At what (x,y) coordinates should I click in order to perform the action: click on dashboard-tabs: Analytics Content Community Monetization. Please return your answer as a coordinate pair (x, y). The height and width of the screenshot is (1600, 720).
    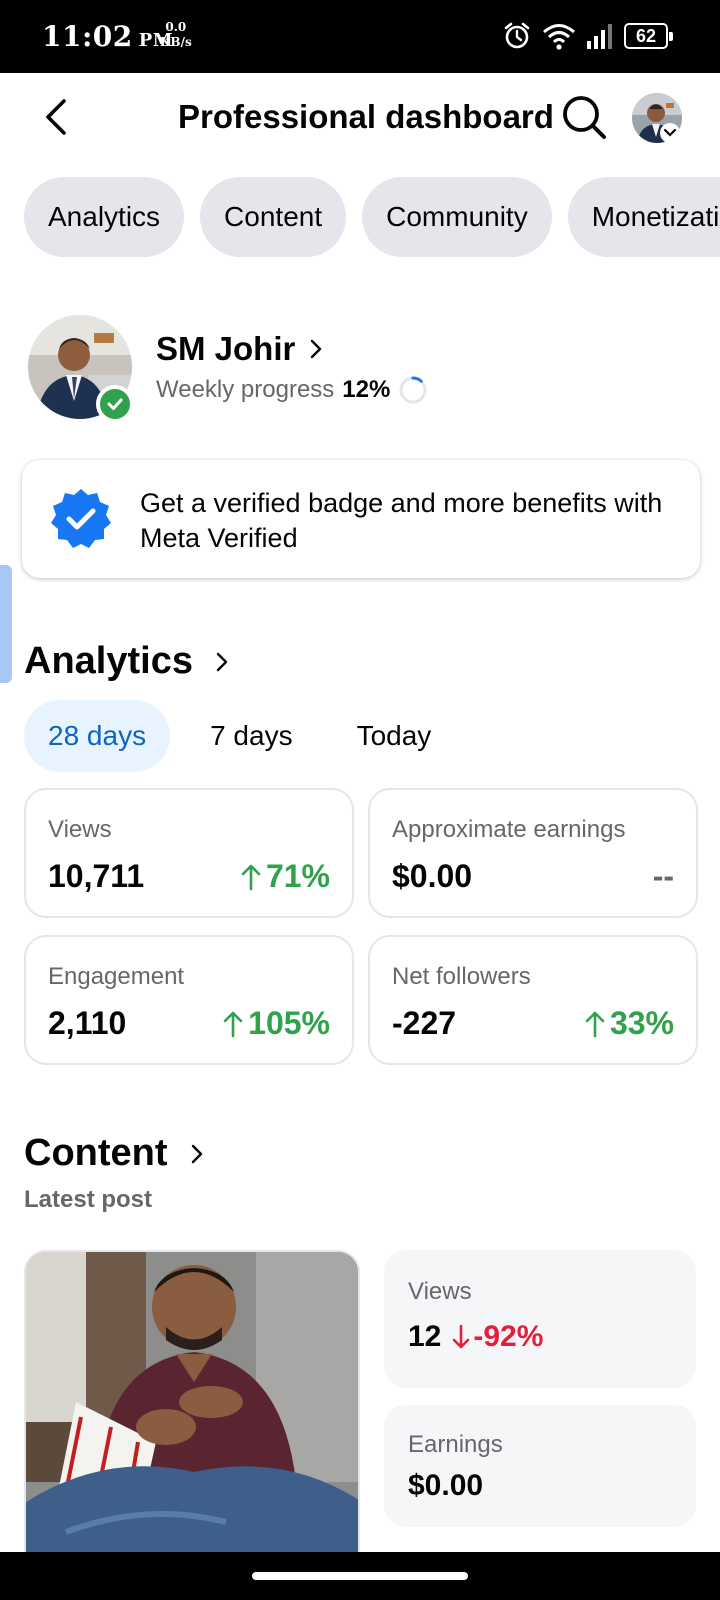
    Looking at the image, I should click on (372, 217).